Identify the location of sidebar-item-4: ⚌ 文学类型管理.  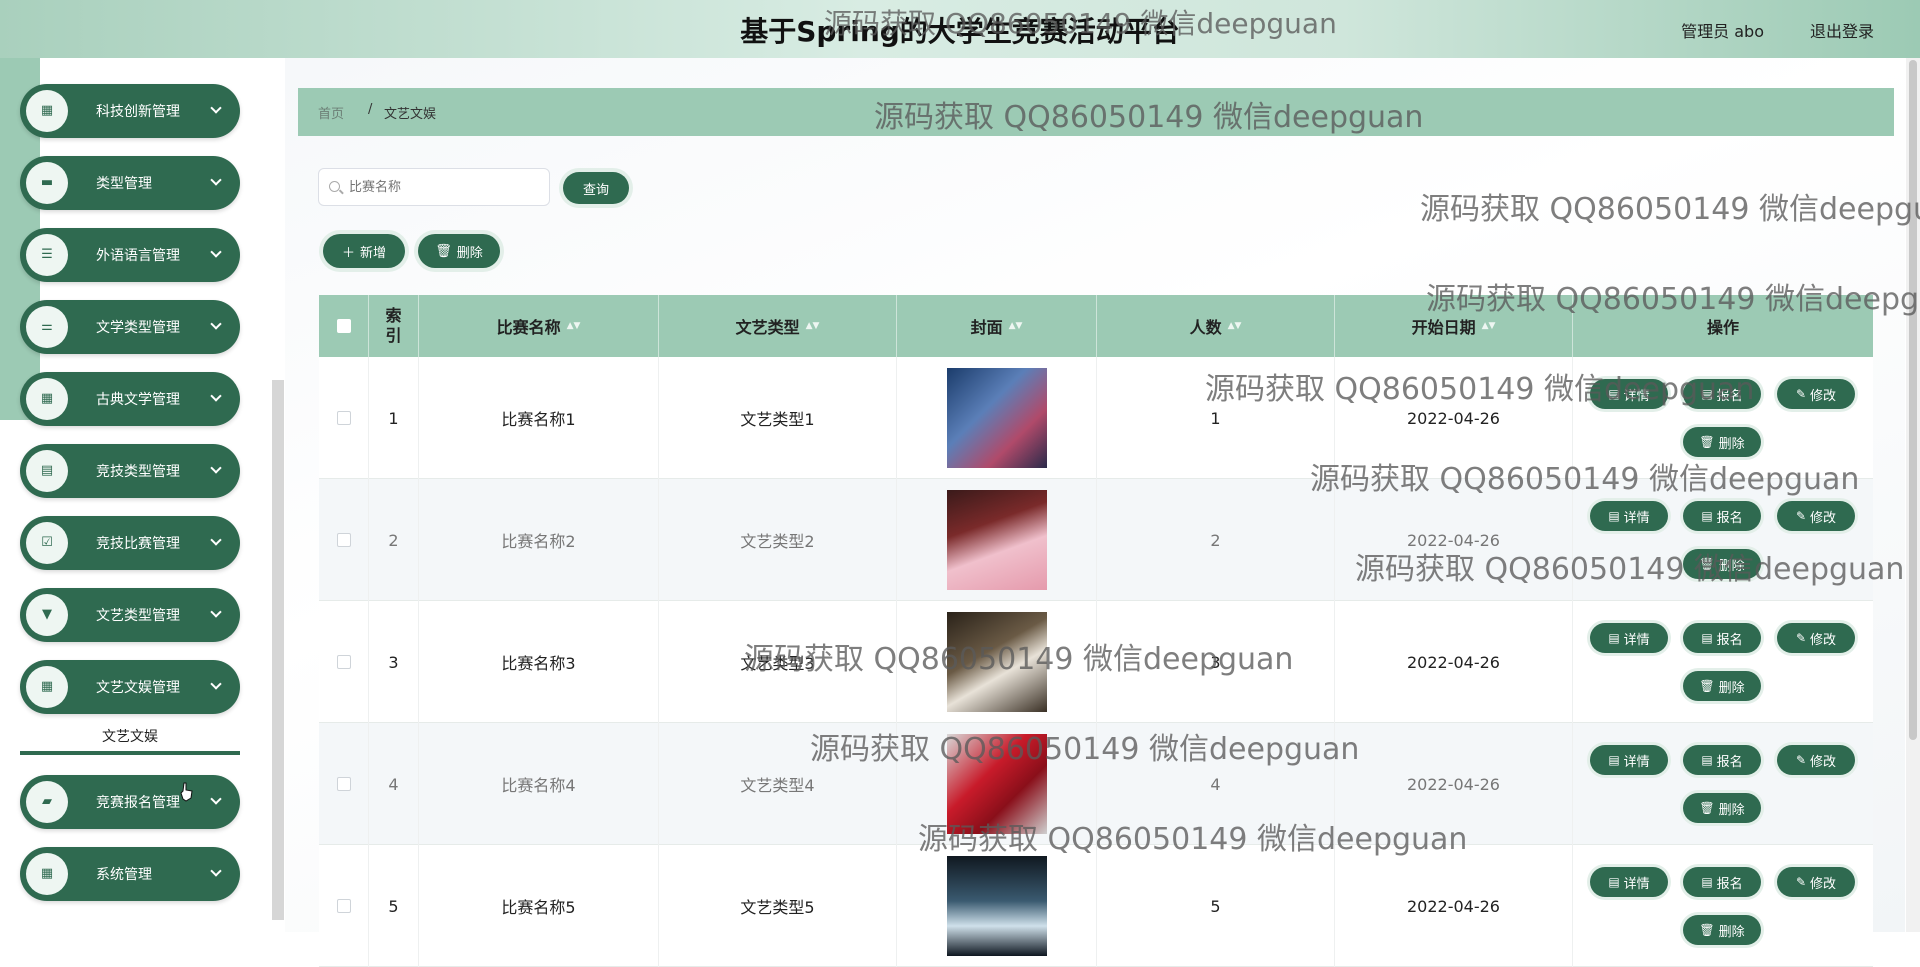
(130, 327).